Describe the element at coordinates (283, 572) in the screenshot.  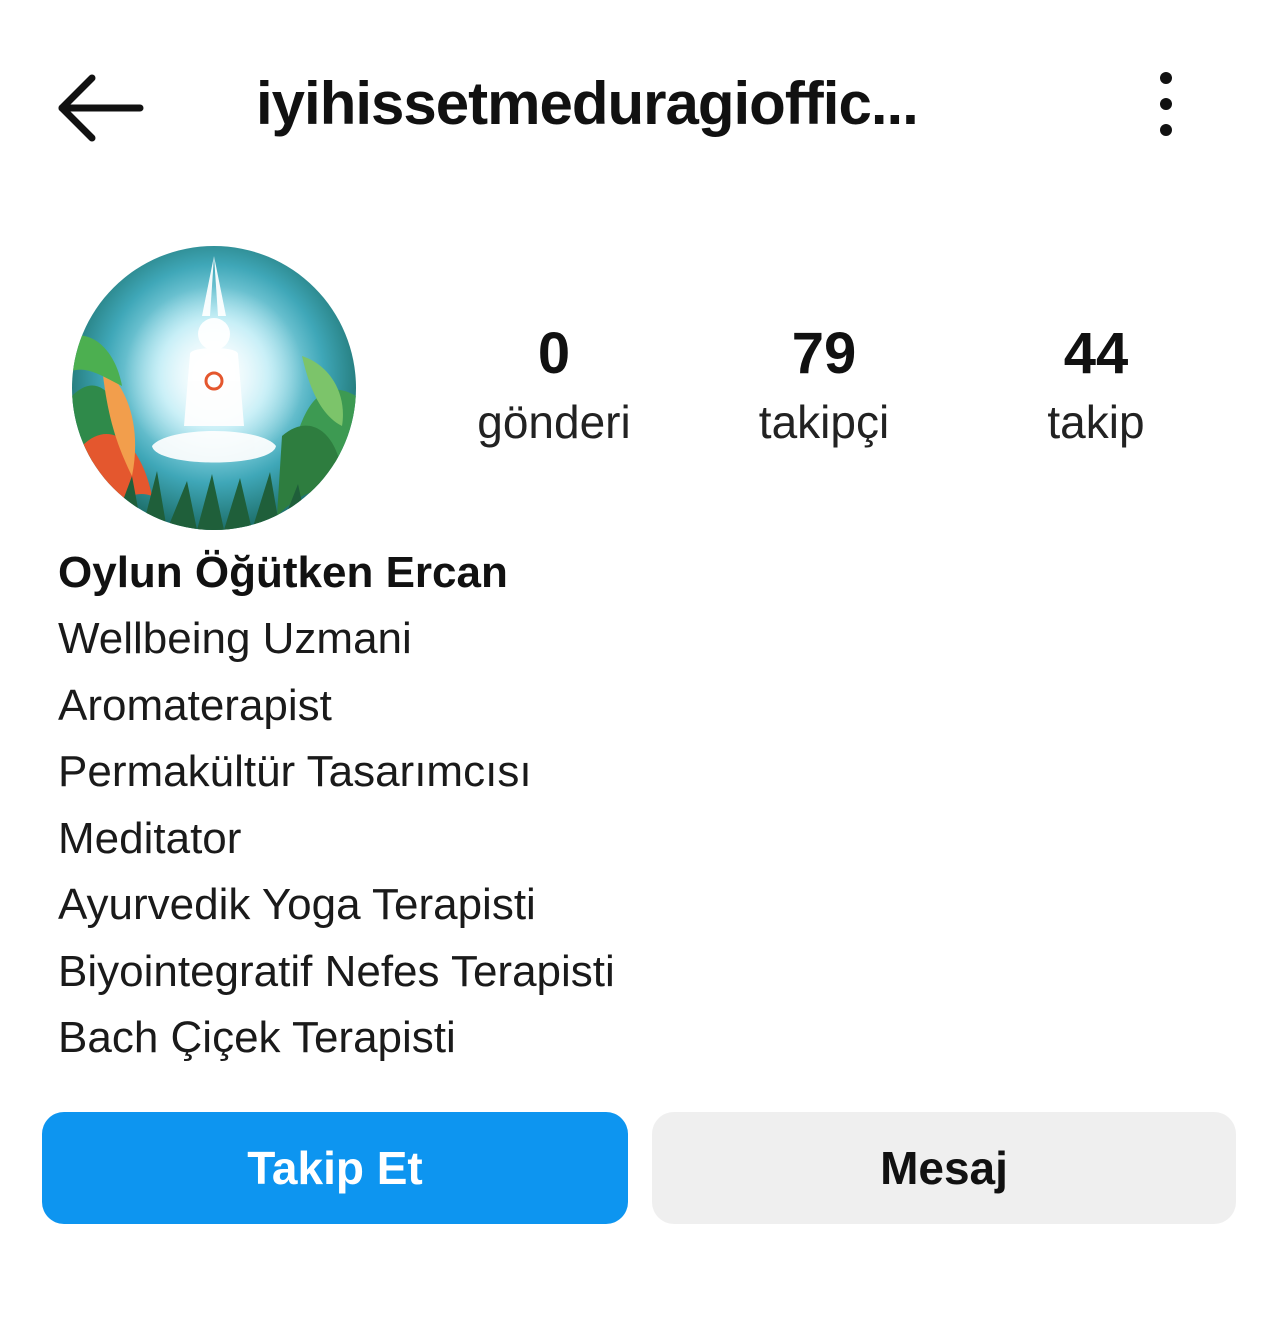
I see `profile-full-name: Oylun Öğütken Ercan` at that location.